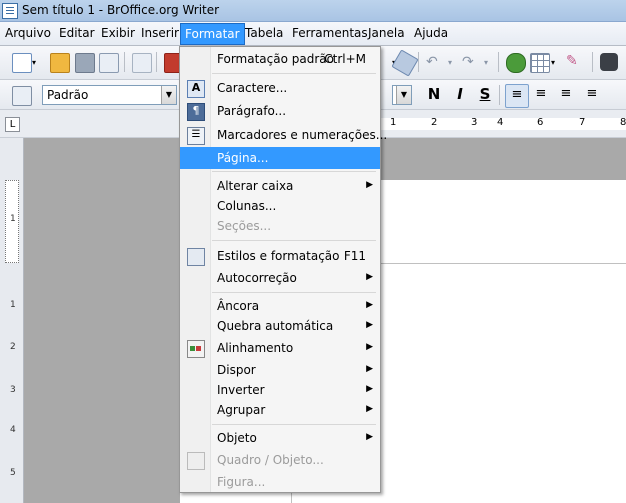  I want to click on align-center-icon: ≡, so click(541, 94).